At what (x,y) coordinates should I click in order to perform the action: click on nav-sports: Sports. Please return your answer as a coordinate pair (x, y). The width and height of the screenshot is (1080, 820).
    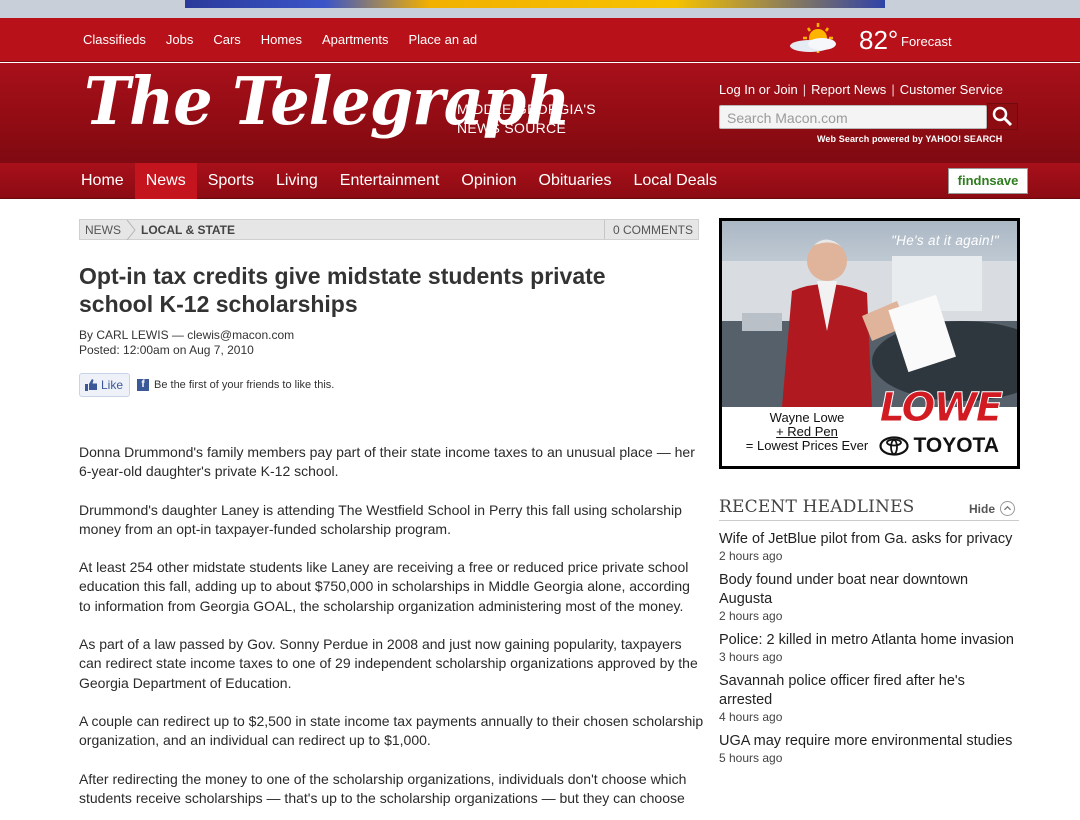
    Looking at the image, I should click on (231, 181).